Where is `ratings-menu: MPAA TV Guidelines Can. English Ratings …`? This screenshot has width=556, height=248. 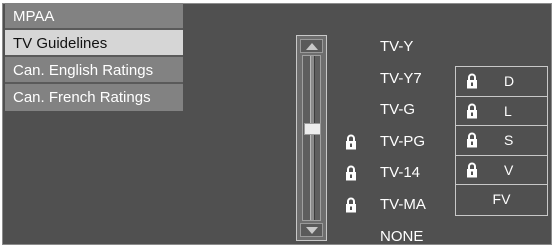
ratings-menu: MPAA TV Guidelines Can. English Ratings … is located at coordinates (94, 57).